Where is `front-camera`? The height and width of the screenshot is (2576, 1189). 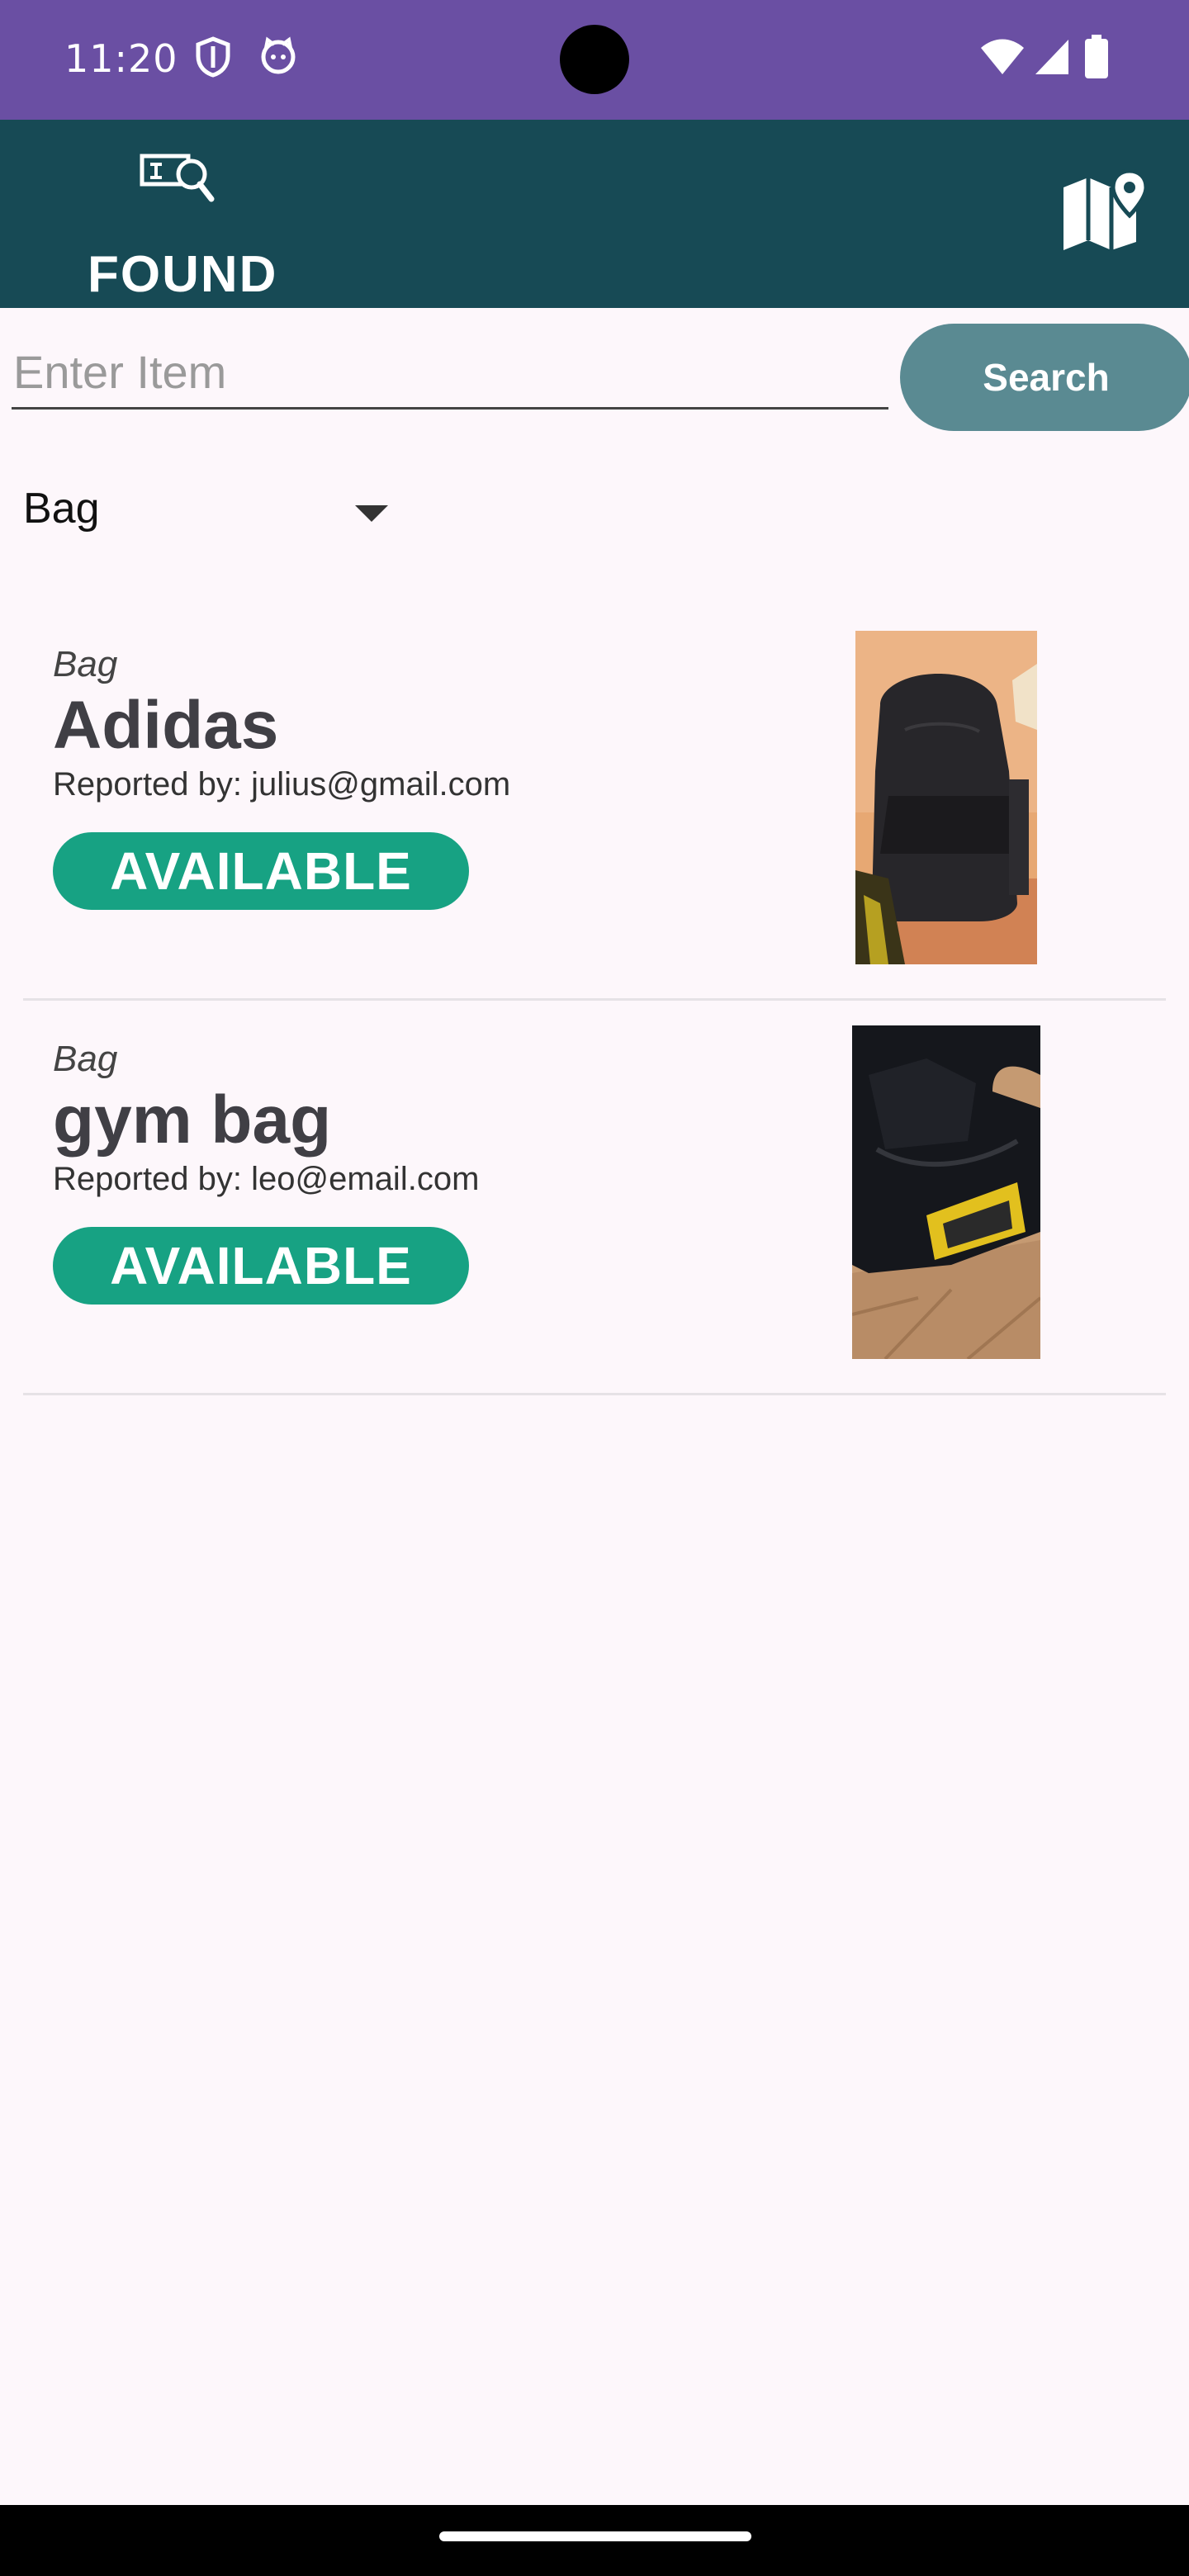
front-camera is located at coordinates (594, 59).